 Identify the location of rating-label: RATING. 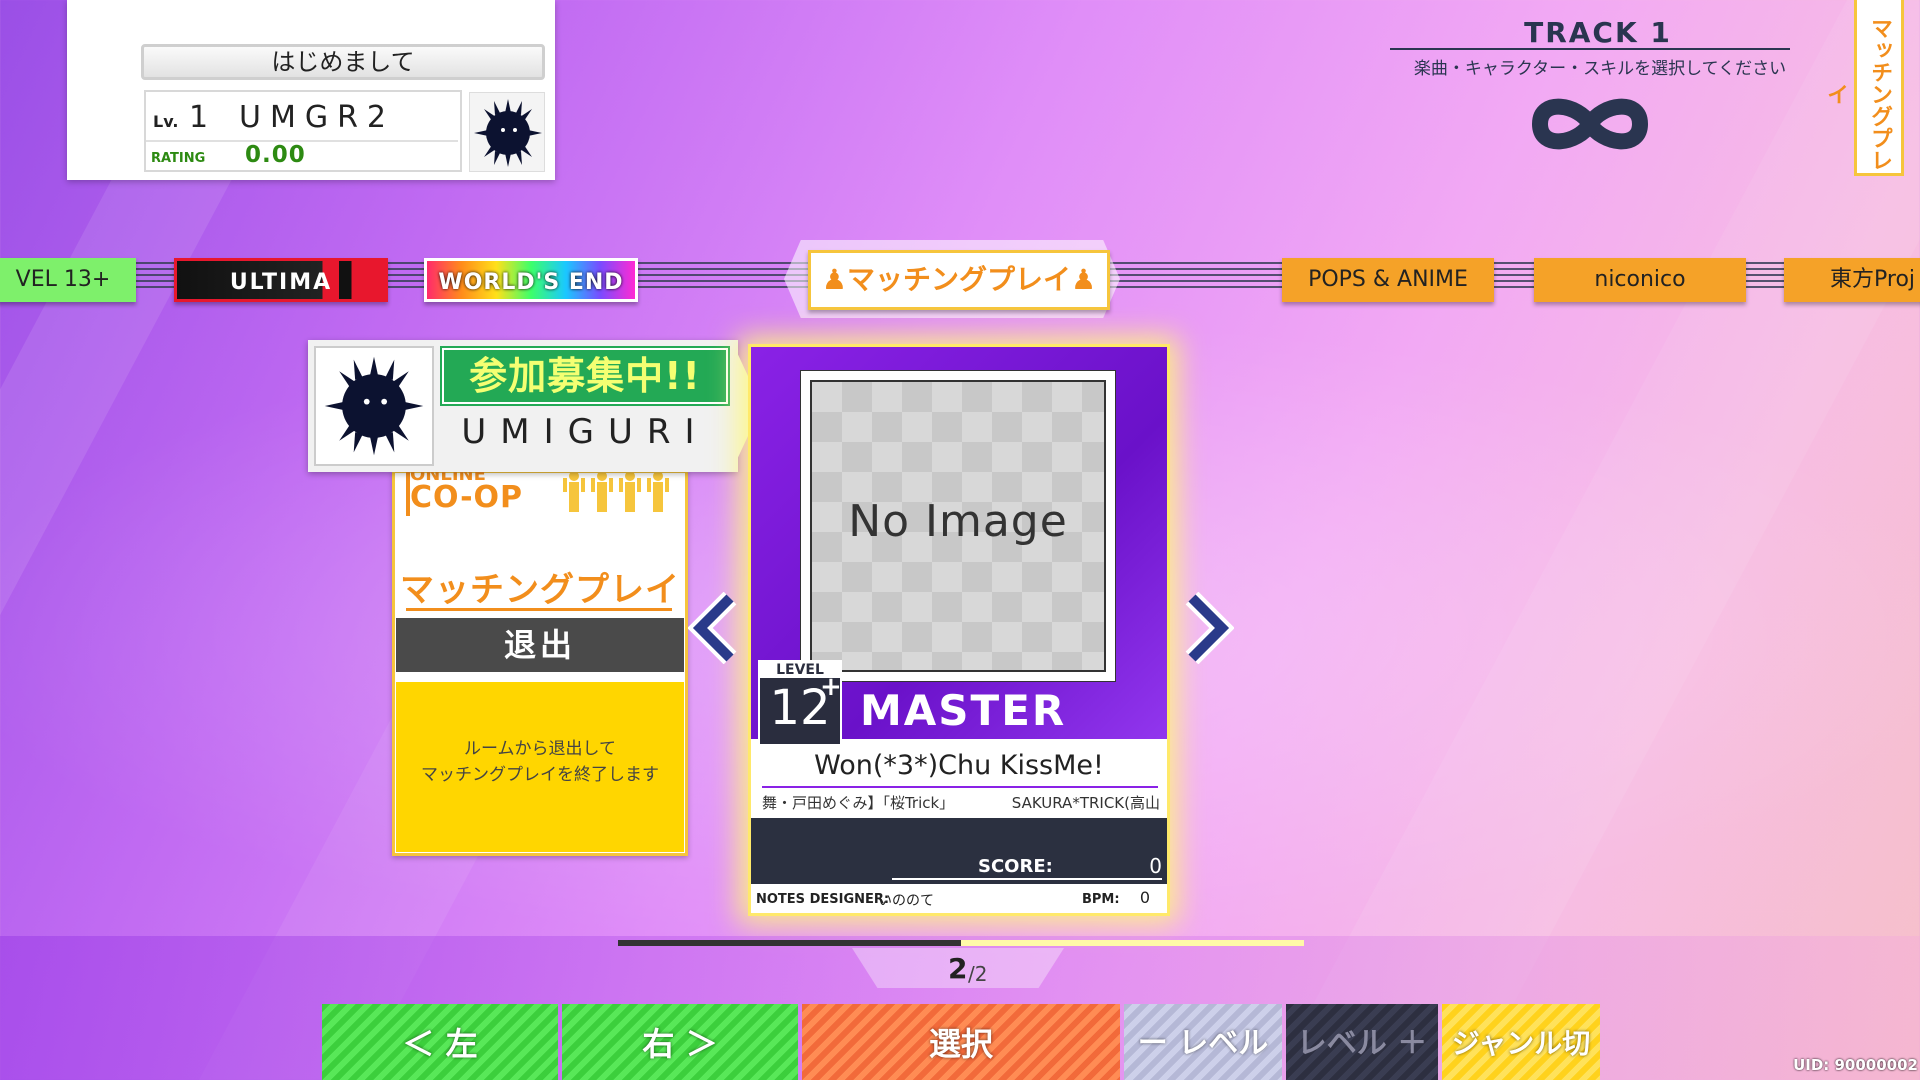
(178, 158).